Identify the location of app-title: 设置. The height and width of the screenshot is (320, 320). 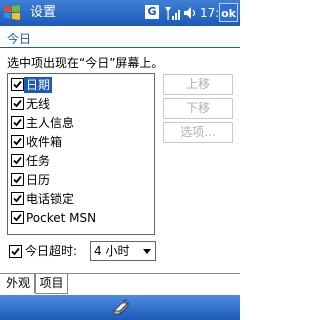
(43, 12).